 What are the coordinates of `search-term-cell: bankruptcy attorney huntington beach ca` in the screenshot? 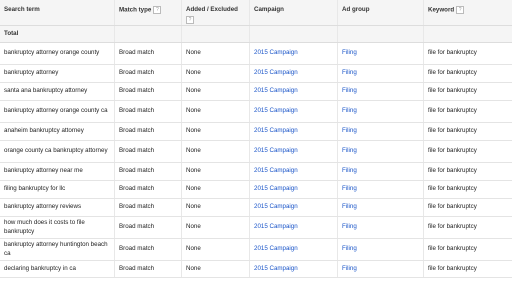 It's located at (57, 249).